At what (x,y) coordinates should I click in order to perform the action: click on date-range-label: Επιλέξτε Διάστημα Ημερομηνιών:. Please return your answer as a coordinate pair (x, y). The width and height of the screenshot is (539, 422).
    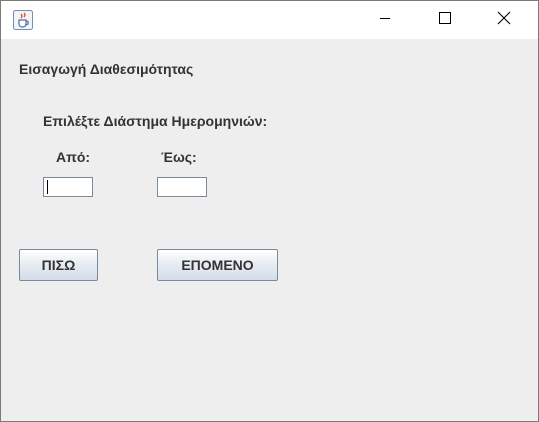
    Looking at the image, I should click on (155, 121).